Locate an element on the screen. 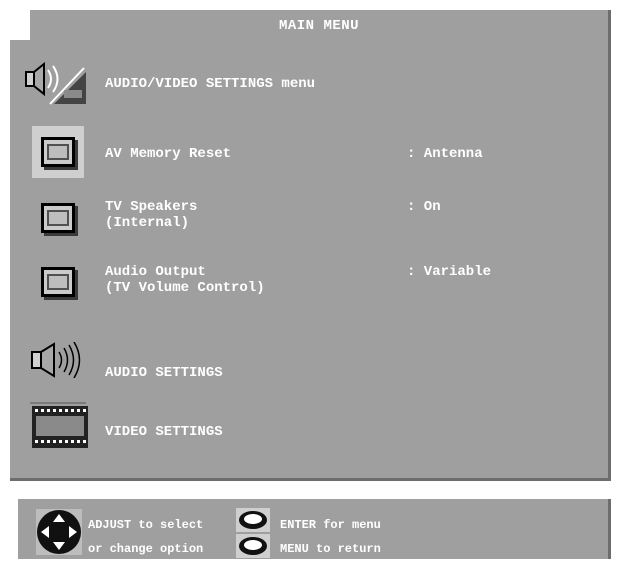 This screenshot has height=562, width=622. title-bar: MAIN MENU is located at coordinates (320, 25).